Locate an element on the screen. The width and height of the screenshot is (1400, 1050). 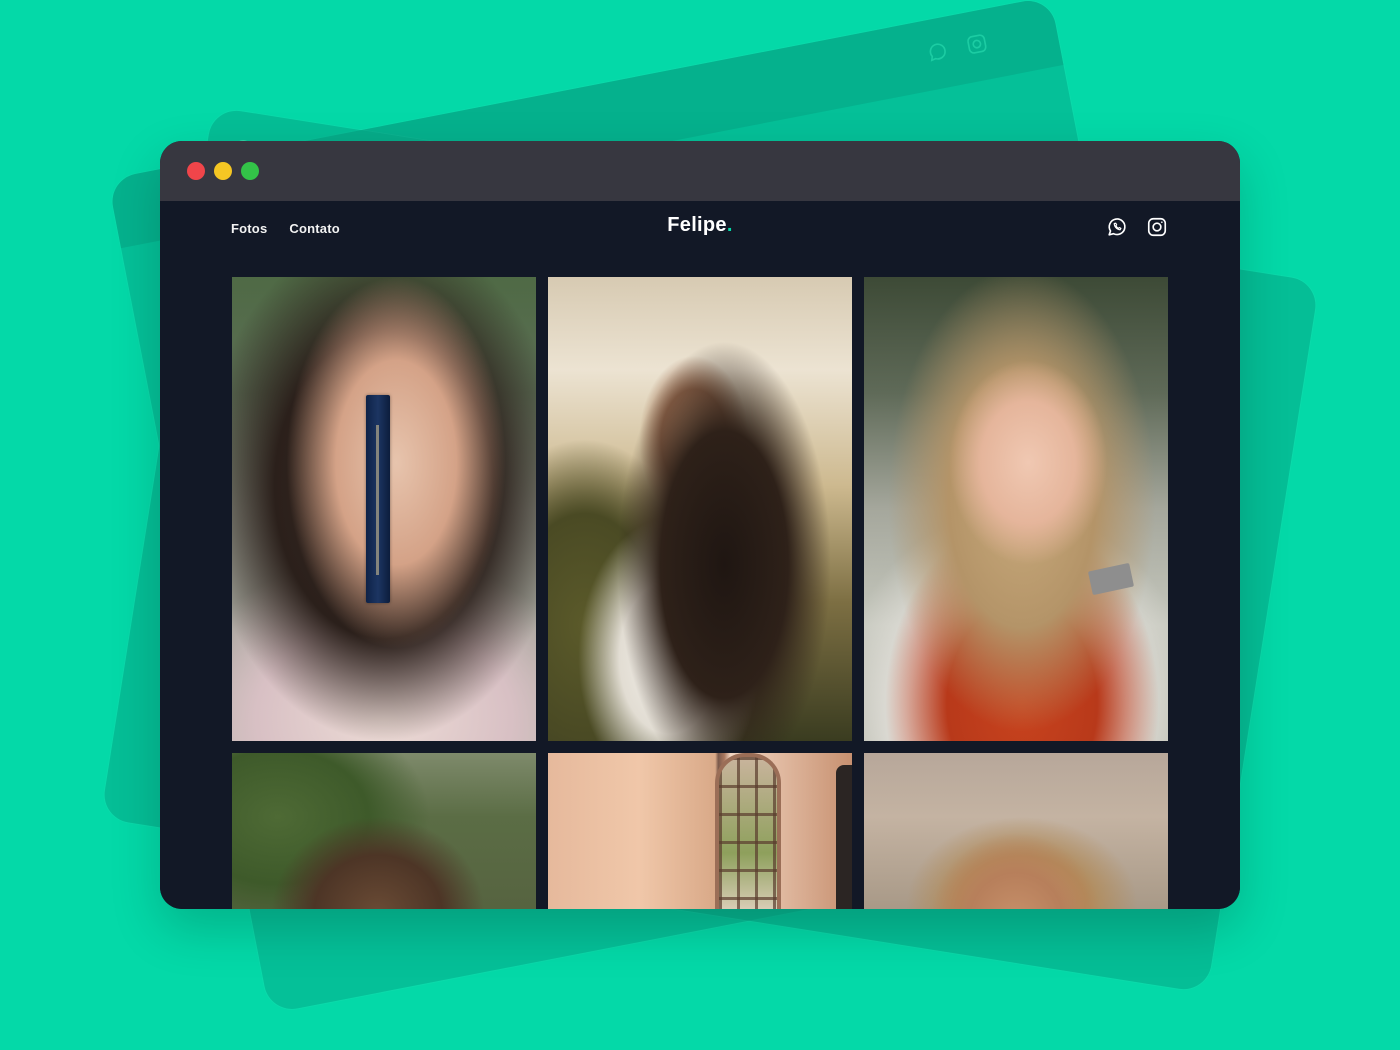
photo-woman-orange-vest is located at coordinates (1016, 509).